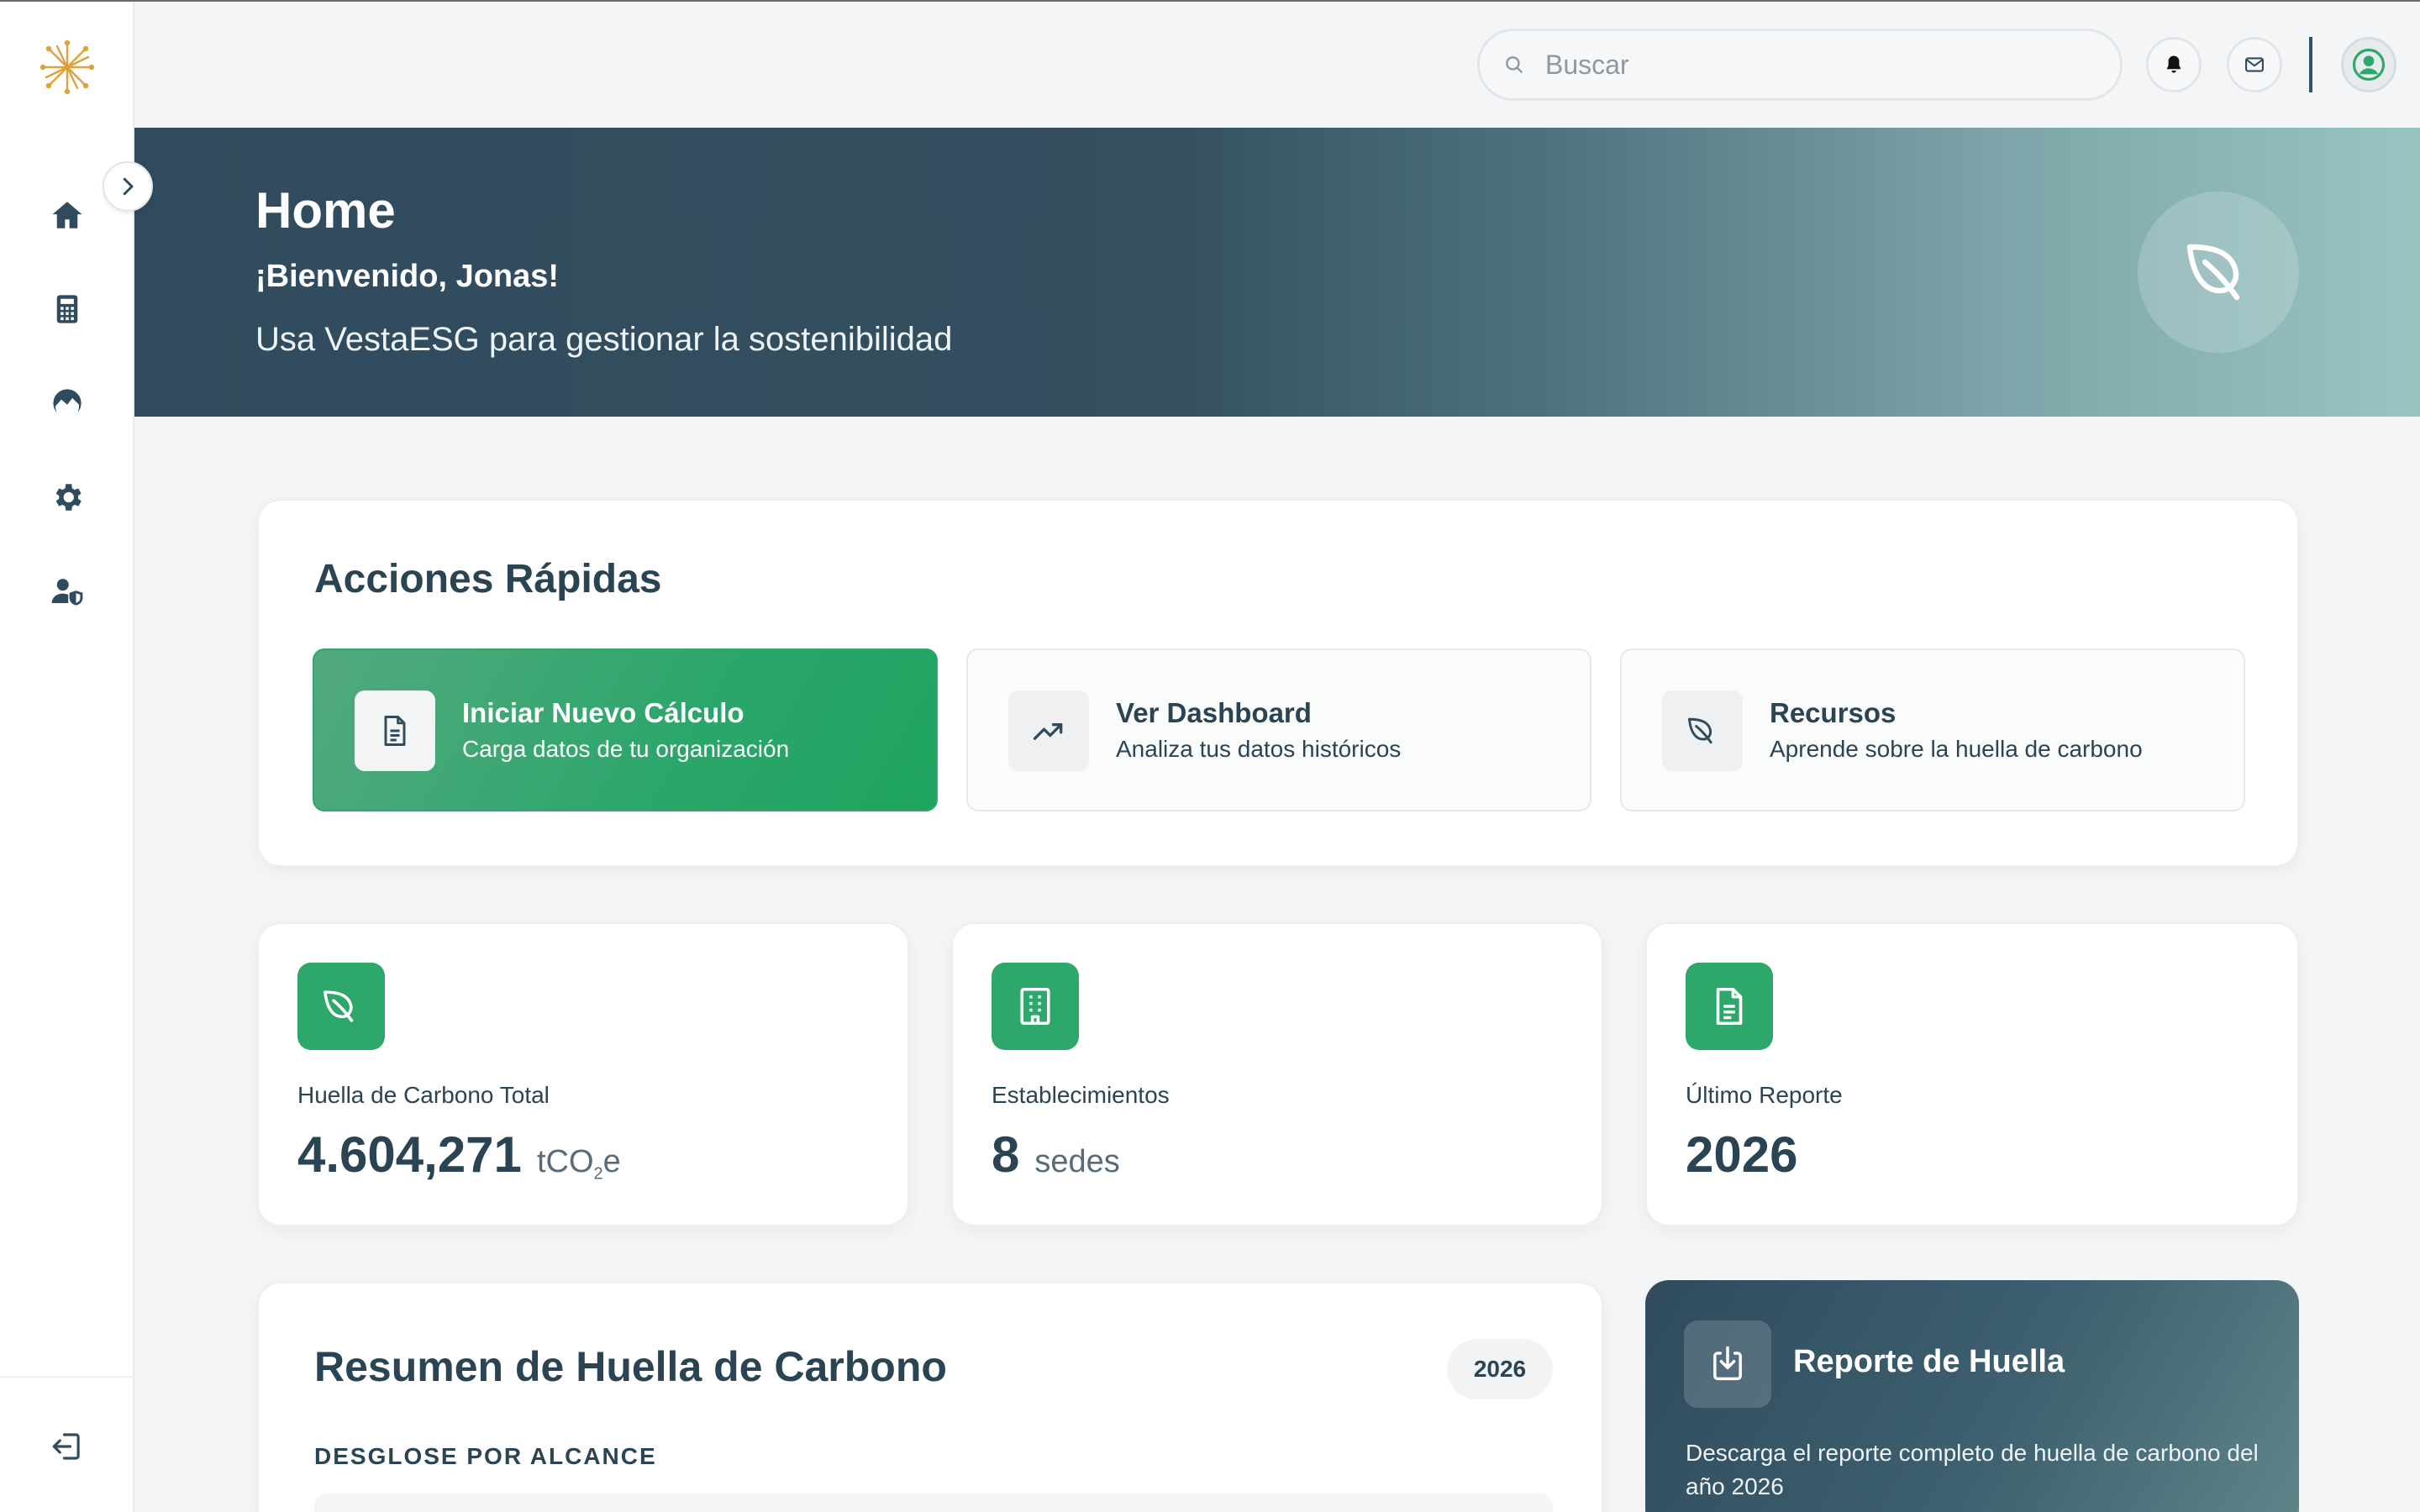  I want to click on trend-up-icon, so click(1048, 731).